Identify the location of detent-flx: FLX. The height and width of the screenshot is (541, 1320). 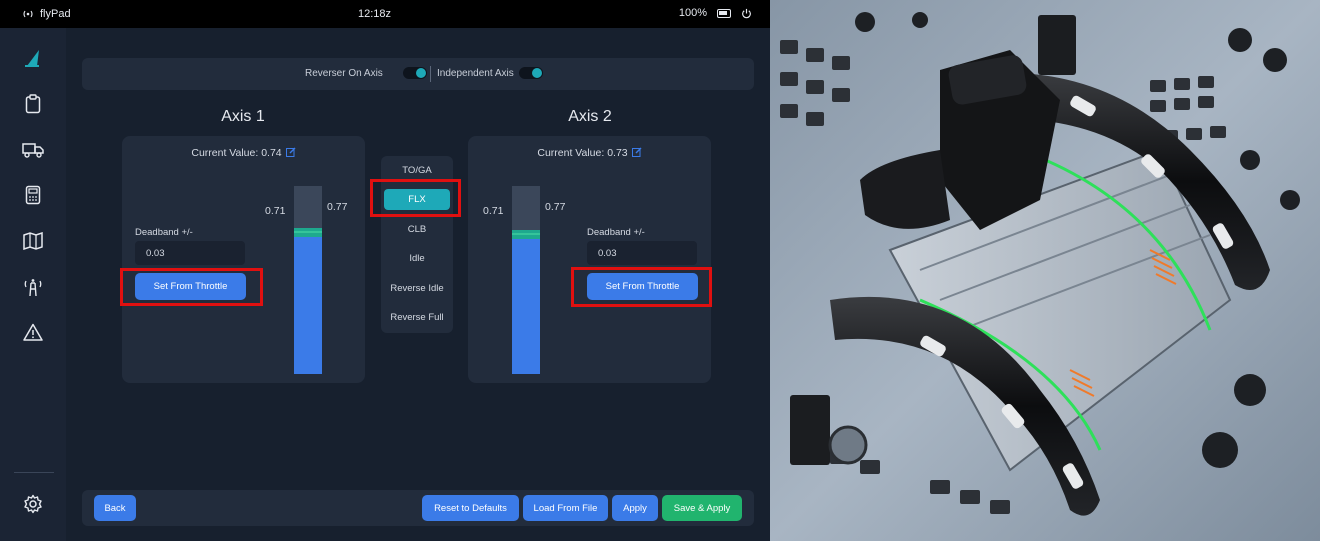
(417, 199).